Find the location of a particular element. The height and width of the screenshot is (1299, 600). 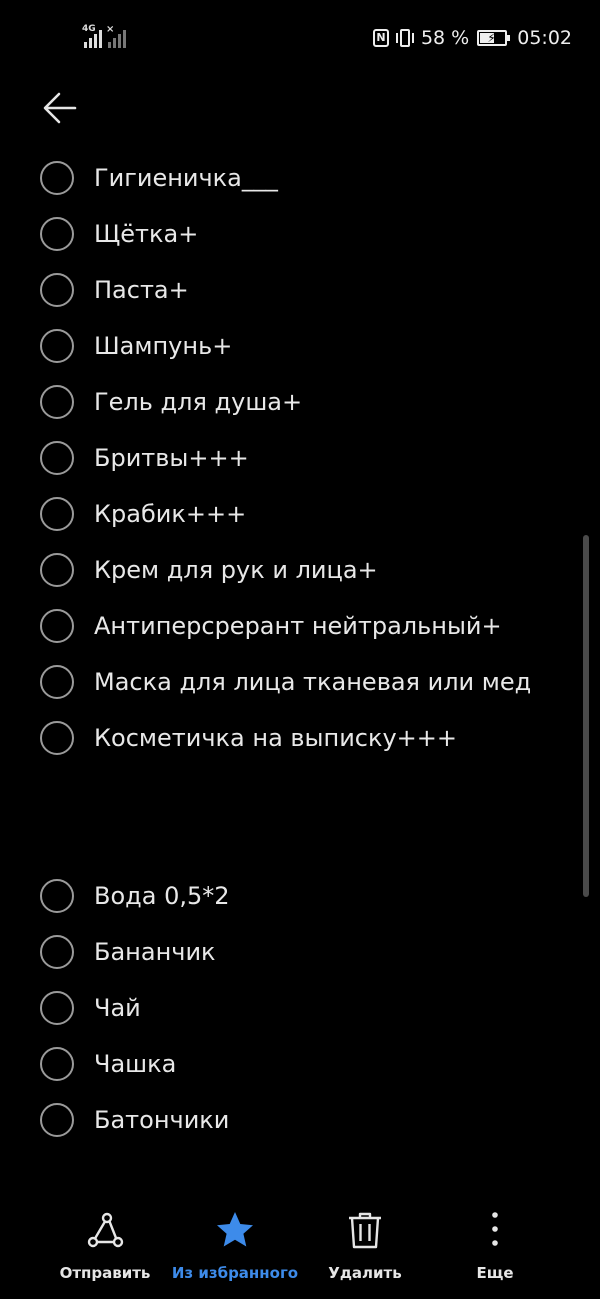

checklist-item: Антиперсрерант нейтральный+ is located at coordinates (271, 626).